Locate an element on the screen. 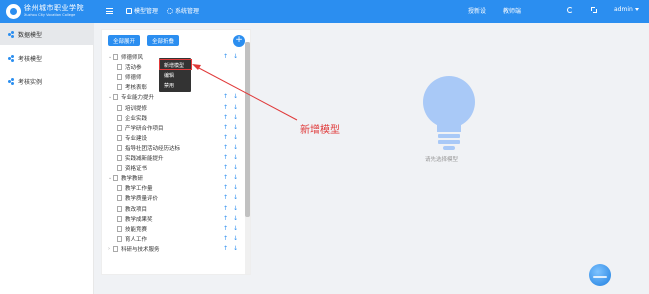 The width and height of the screenshot is (649, 294). floating-assistant-button is located at coordinates (600, 275).